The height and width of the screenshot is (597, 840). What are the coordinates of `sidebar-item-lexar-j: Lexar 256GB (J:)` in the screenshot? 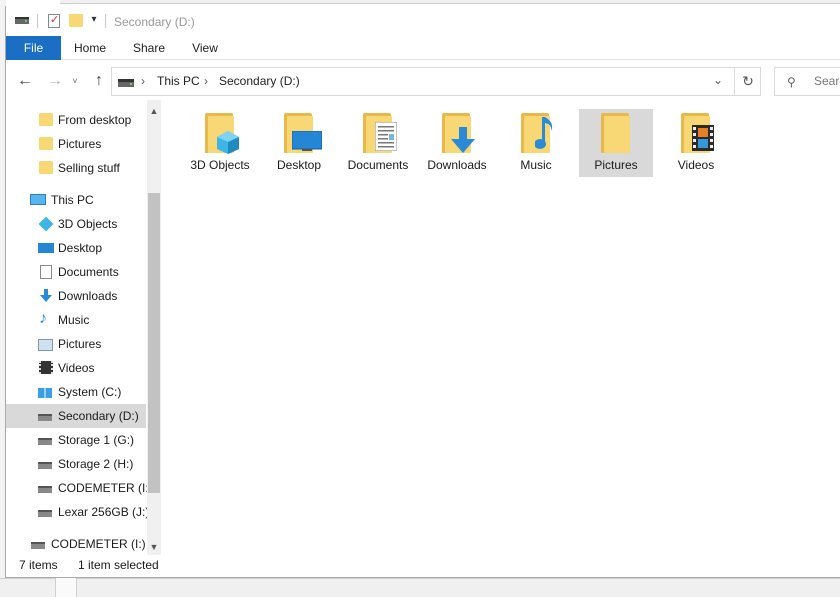 It's located at (78, 512).